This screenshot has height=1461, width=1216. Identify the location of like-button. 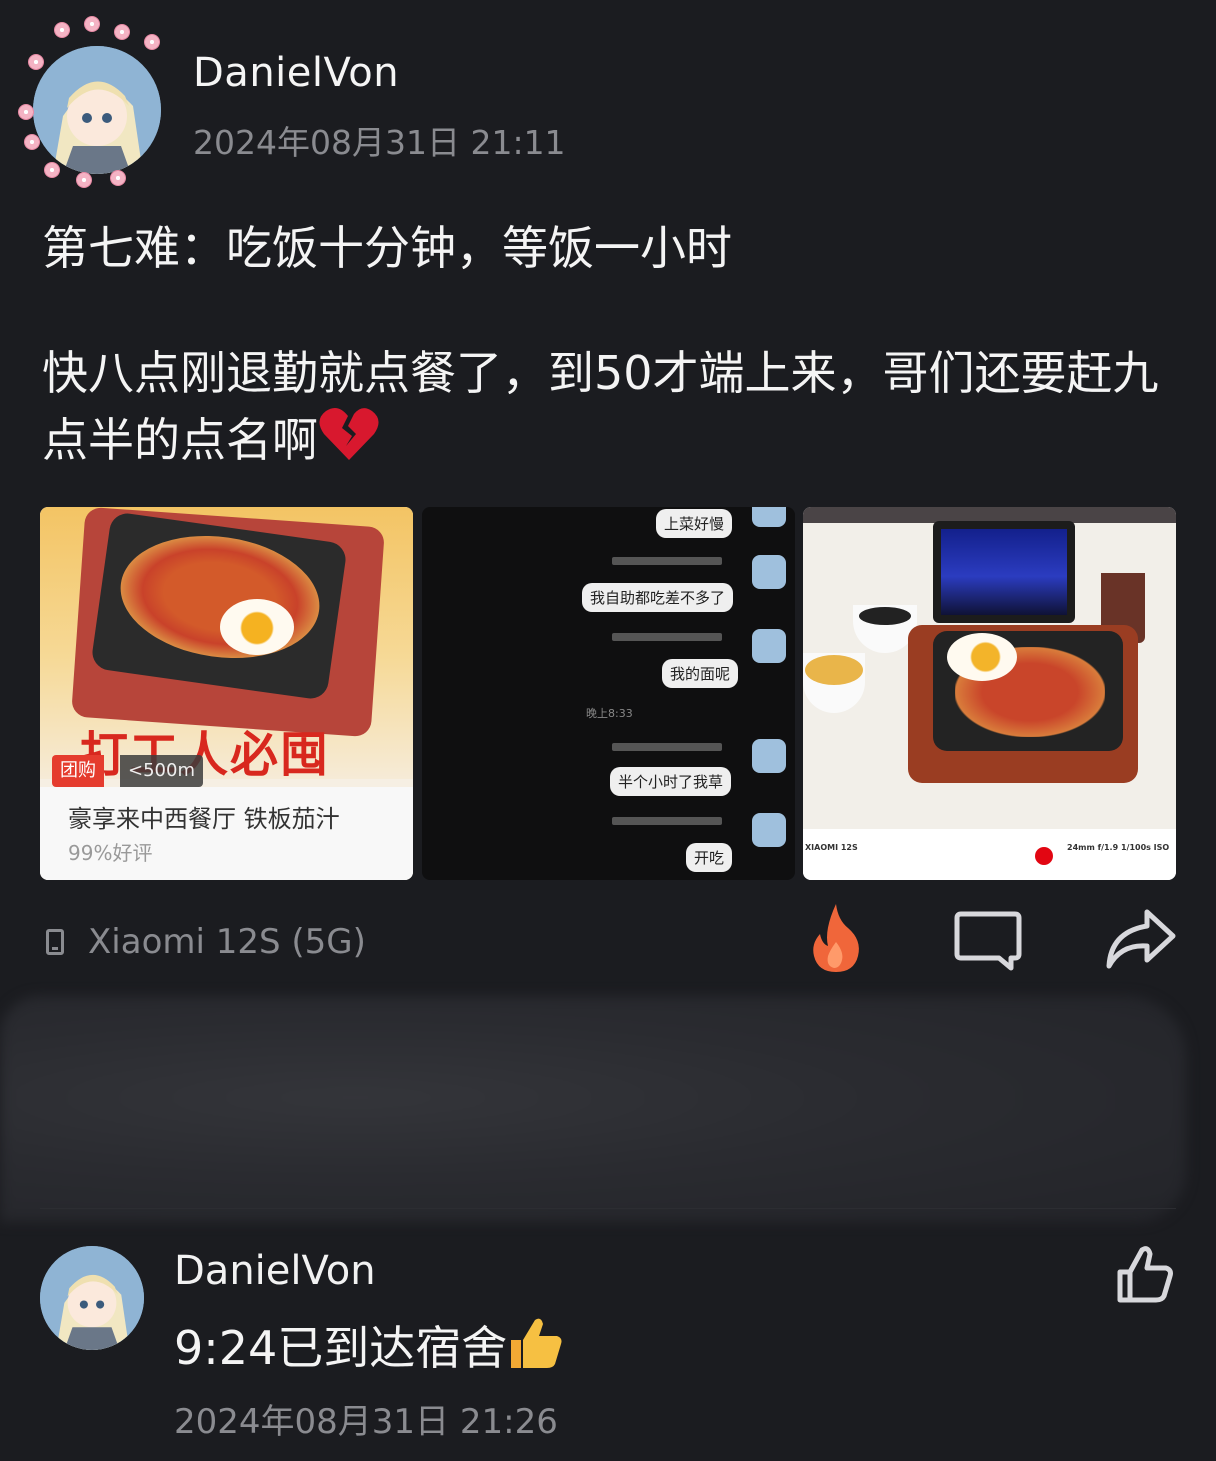
(1145, 1275).